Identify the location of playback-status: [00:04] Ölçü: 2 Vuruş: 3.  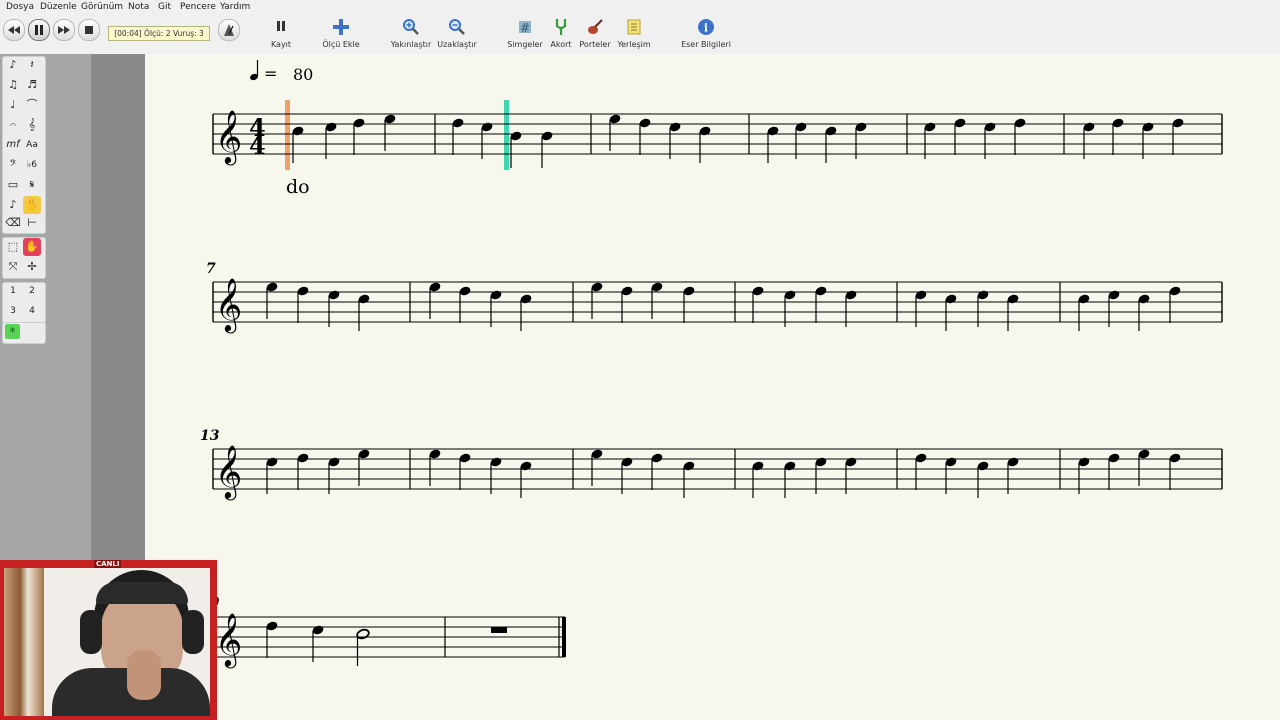
(159, 33).